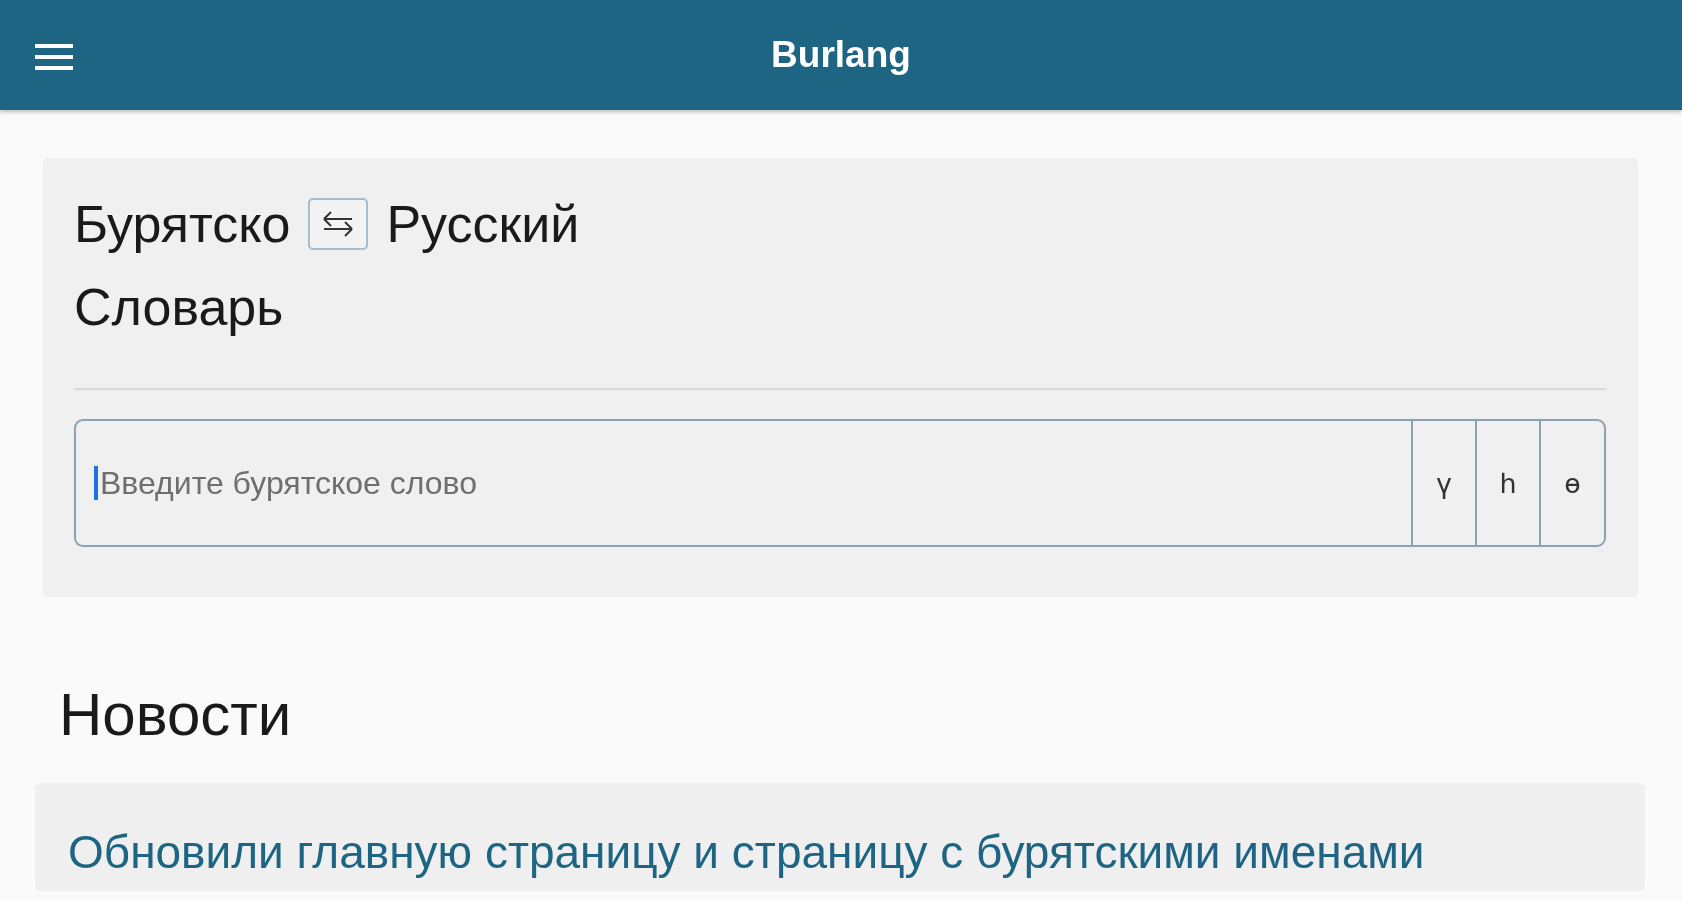  What do you see at coordinates (338, 224) in the screenshot?
I see `swap-languages-button` at bounding box center [338, 224].